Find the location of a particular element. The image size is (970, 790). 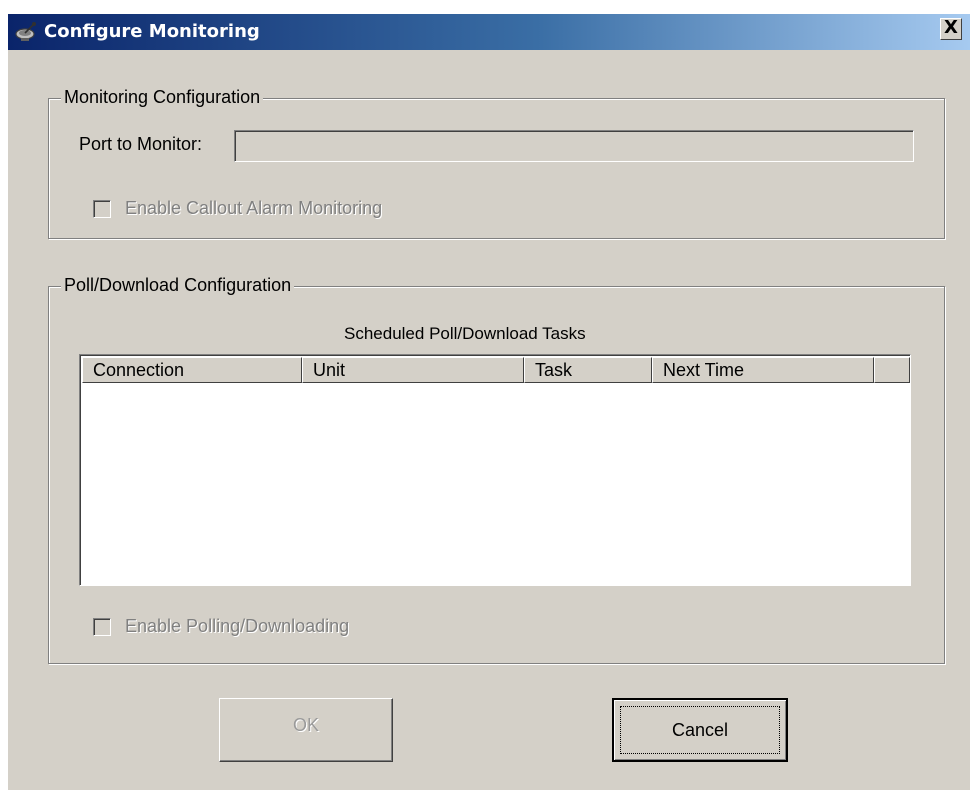

cancel-button: Cancel is located at coordinates (700, 730).